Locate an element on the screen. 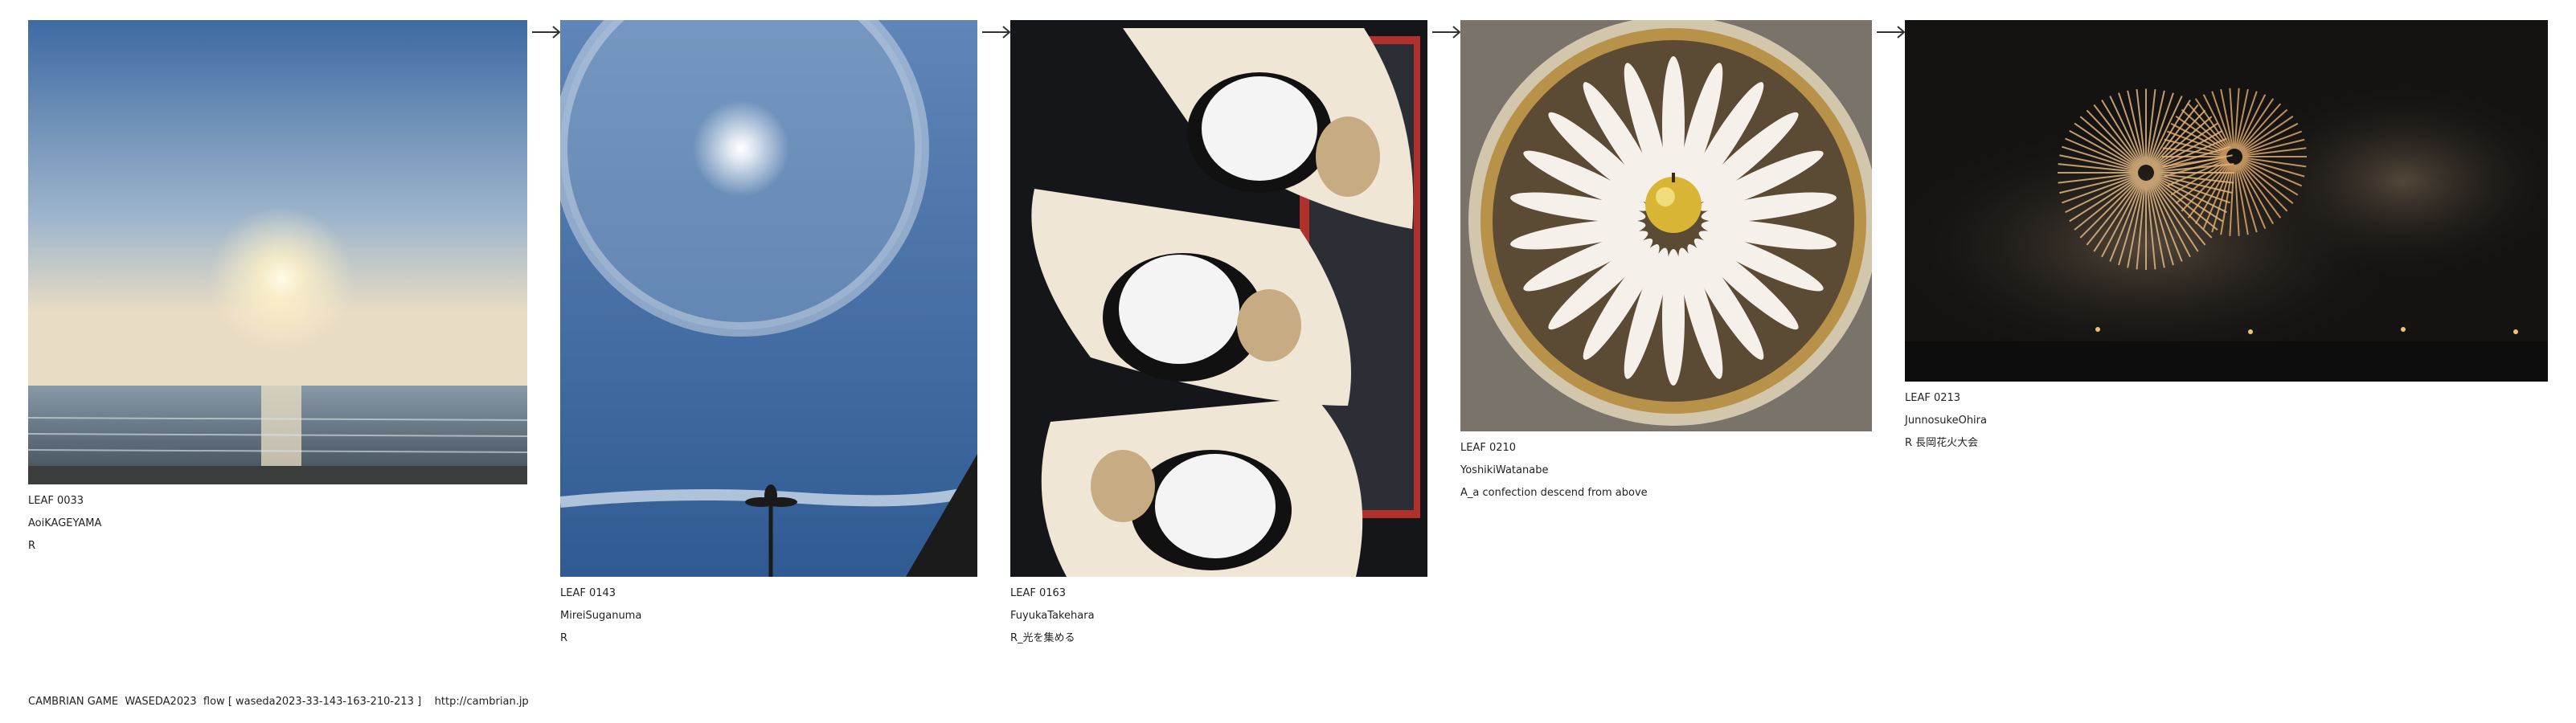 The height and width of the screenshot is (723, 2576). leaf-photo-sea-sunrise is located at coordinates (277, 252).